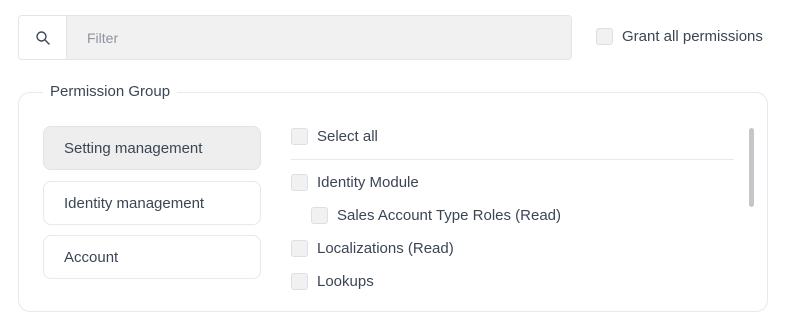  Describe the element at coordinates (134, 203) in the screenshot. I see `sidebar-item-label: Identity management` at that location.